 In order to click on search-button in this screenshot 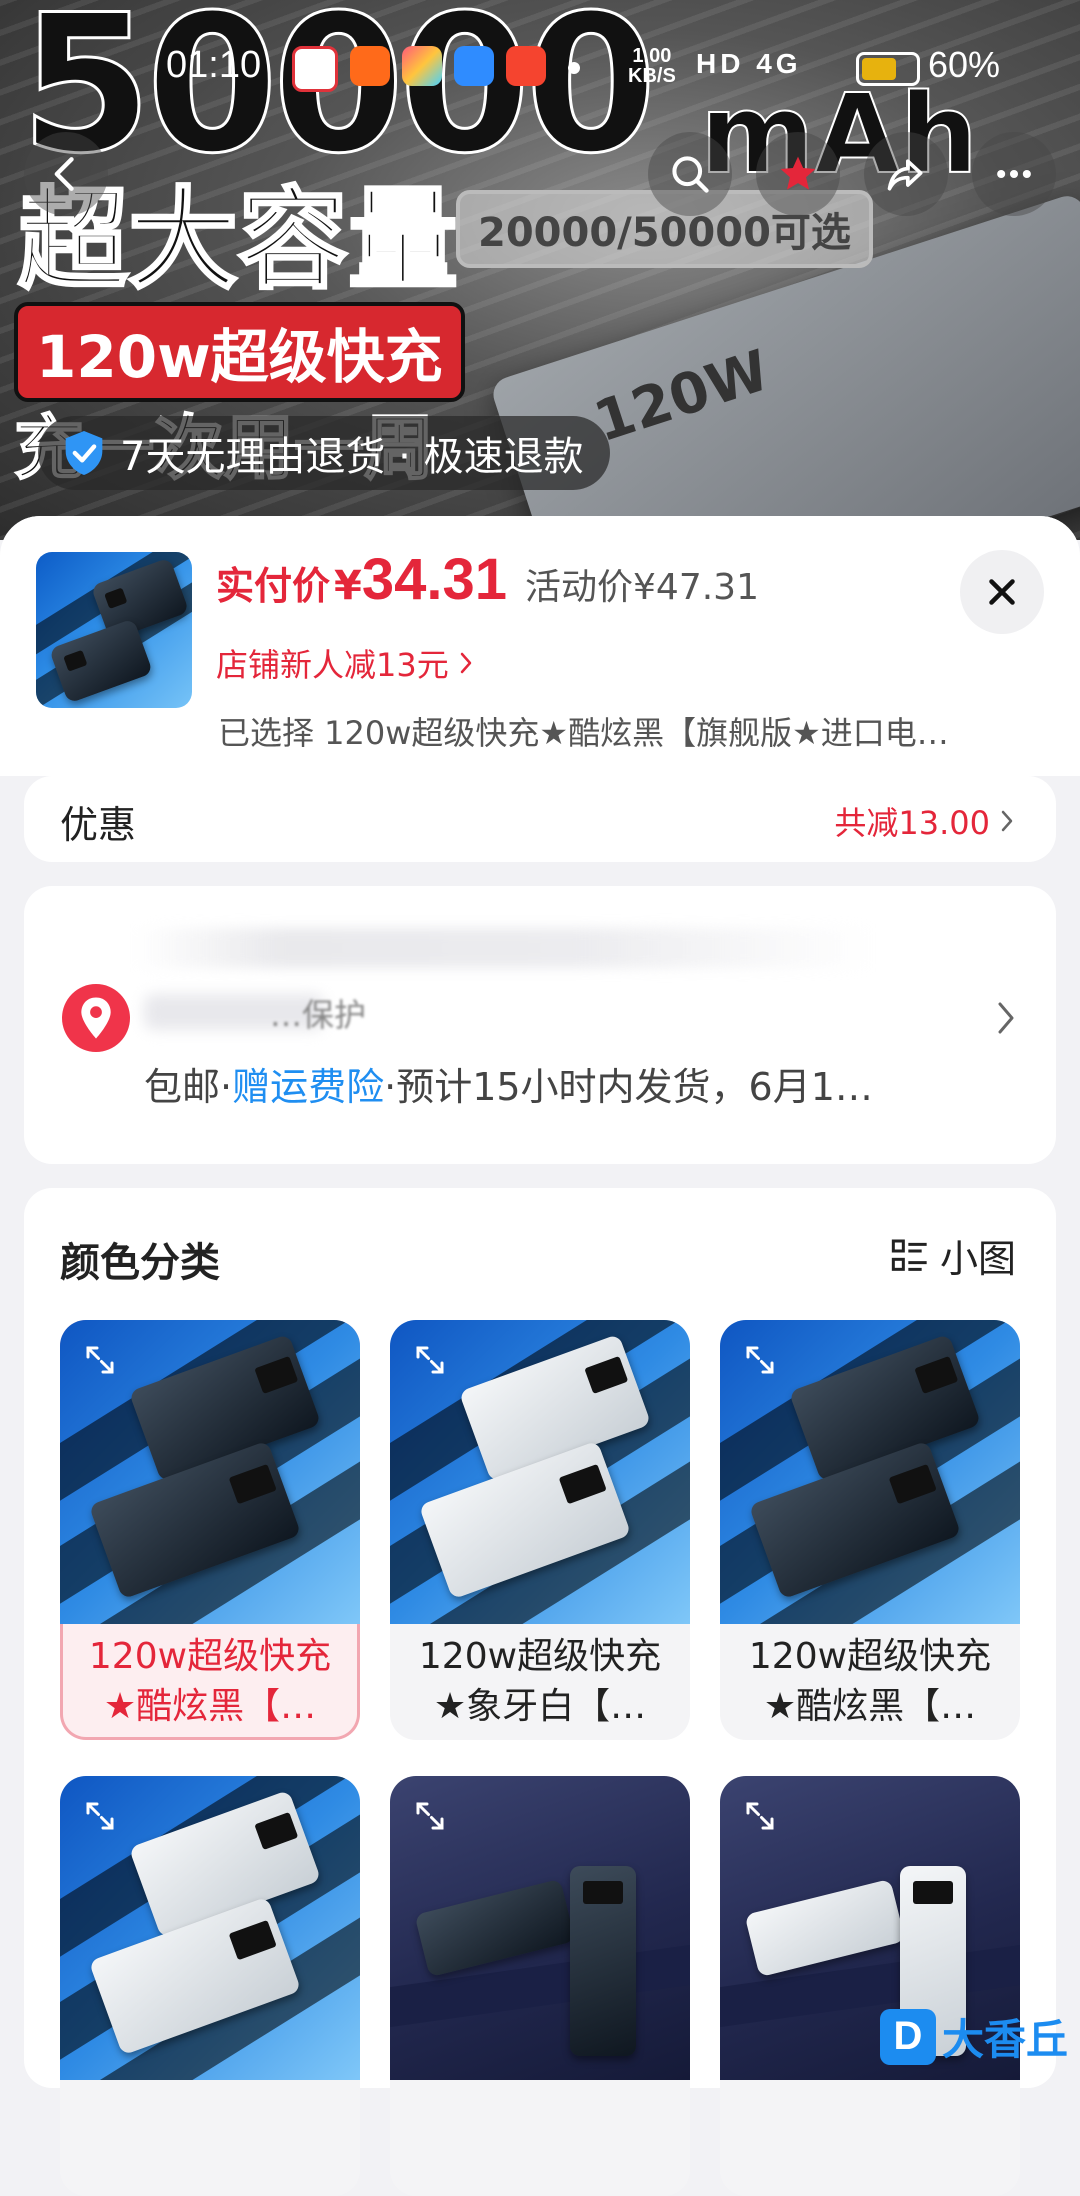, I will do `click(690, 174)`.